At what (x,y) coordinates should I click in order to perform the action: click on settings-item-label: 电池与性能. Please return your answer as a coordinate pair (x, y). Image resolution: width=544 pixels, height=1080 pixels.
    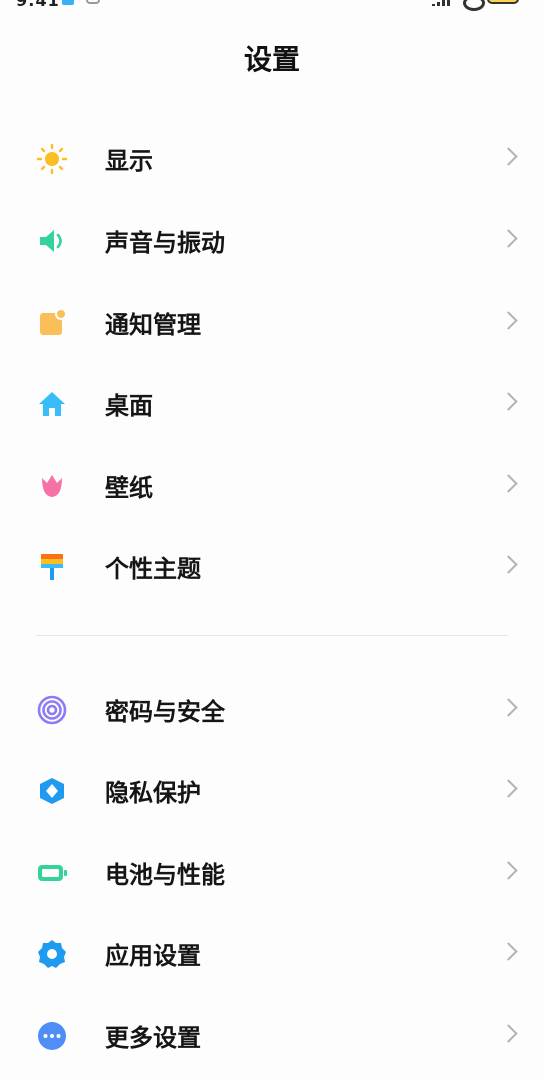
    Looking at the image, I should click on (165, 875).